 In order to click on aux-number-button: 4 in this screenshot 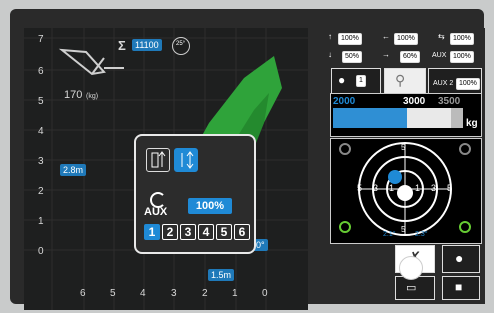, I will do `click(206, 232)`.